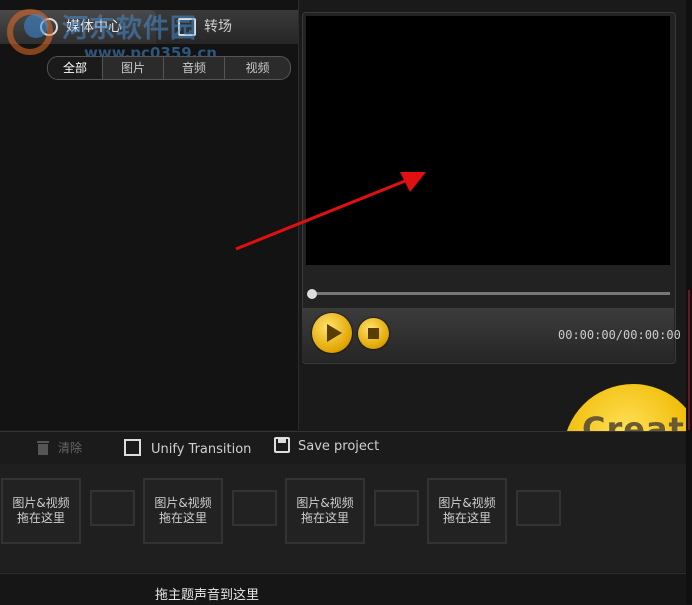  I want to click on seek-bar, so click(491, 293).